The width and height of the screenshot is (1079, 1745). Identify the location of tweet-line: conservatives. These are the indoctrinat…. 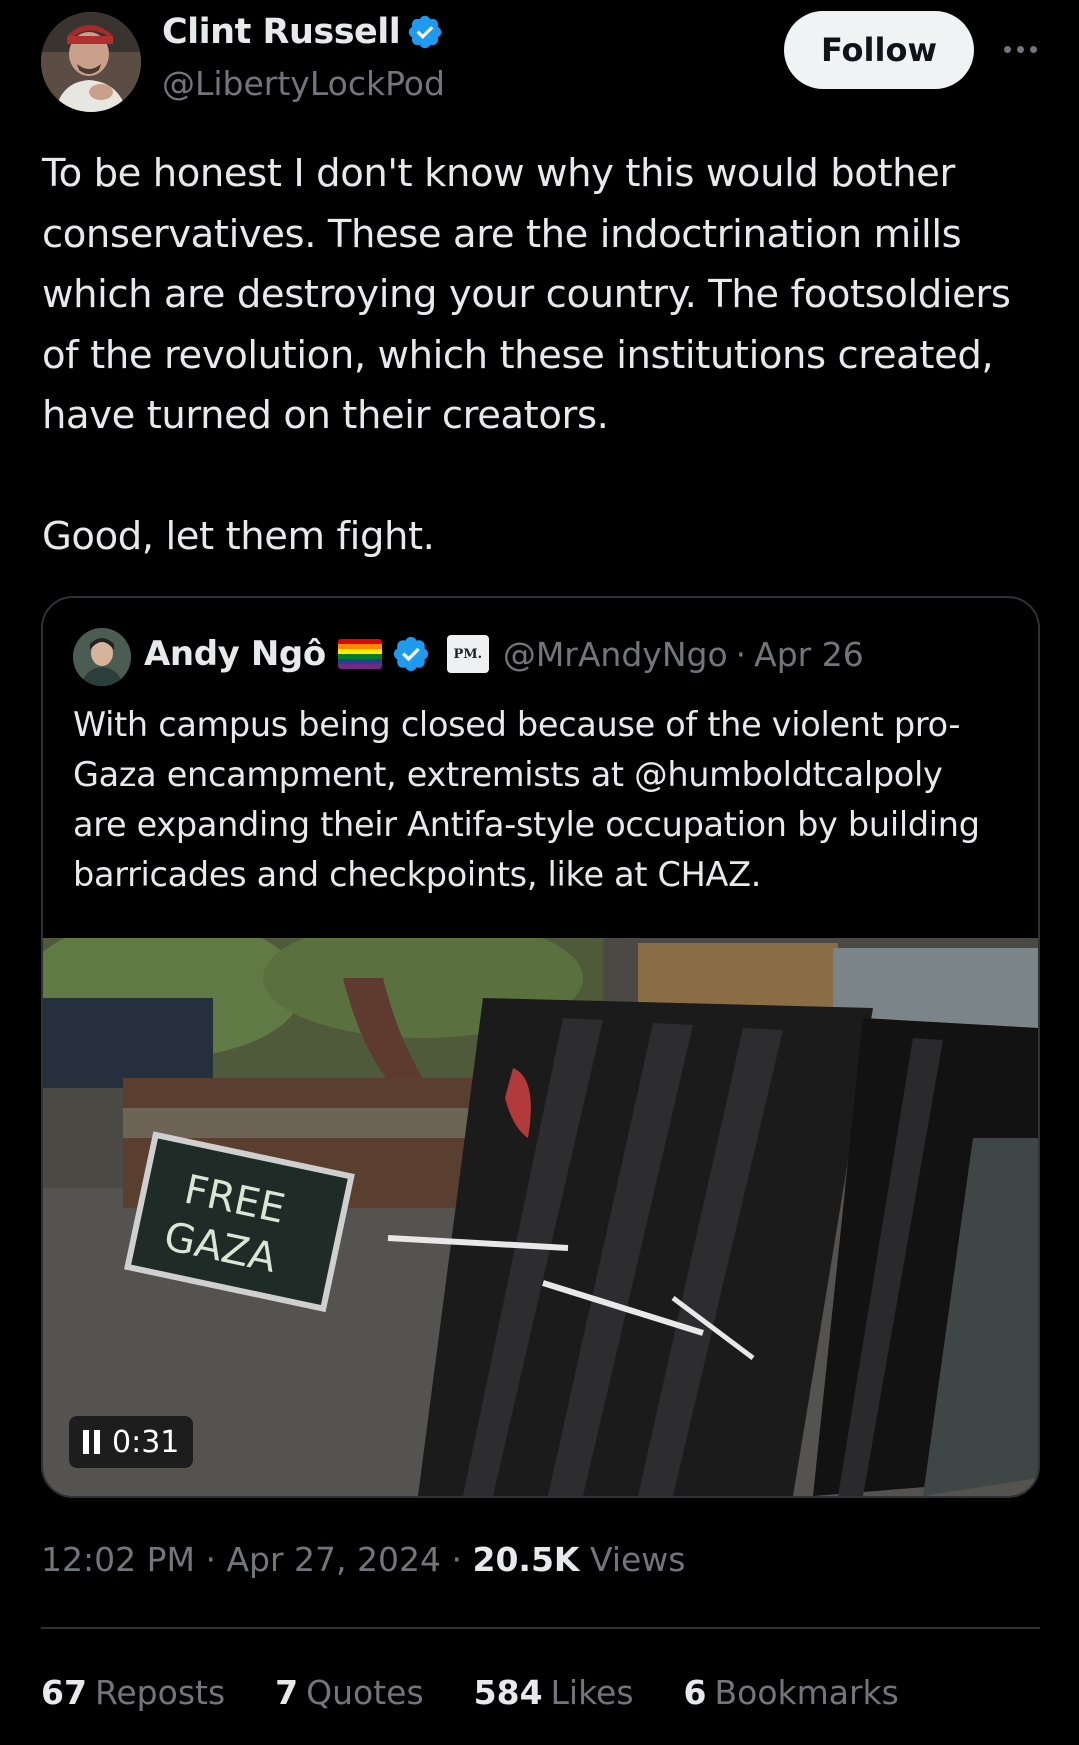
(502, 234).